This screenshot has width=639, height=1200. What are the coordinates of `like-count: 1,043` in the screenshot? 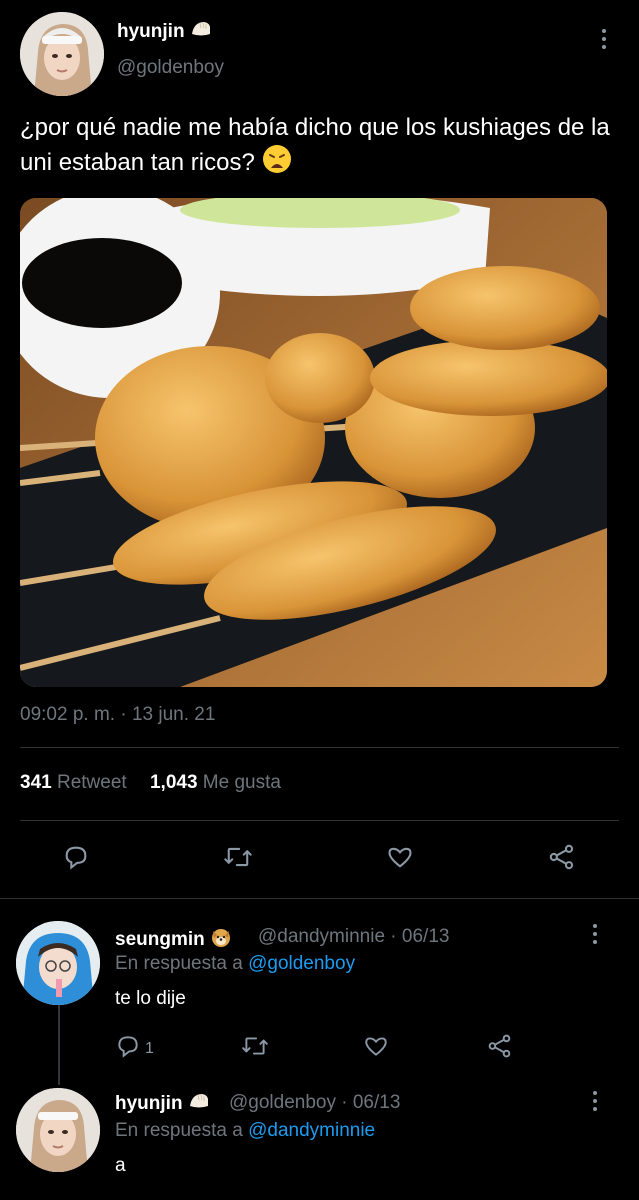 It's located at (174, 782).